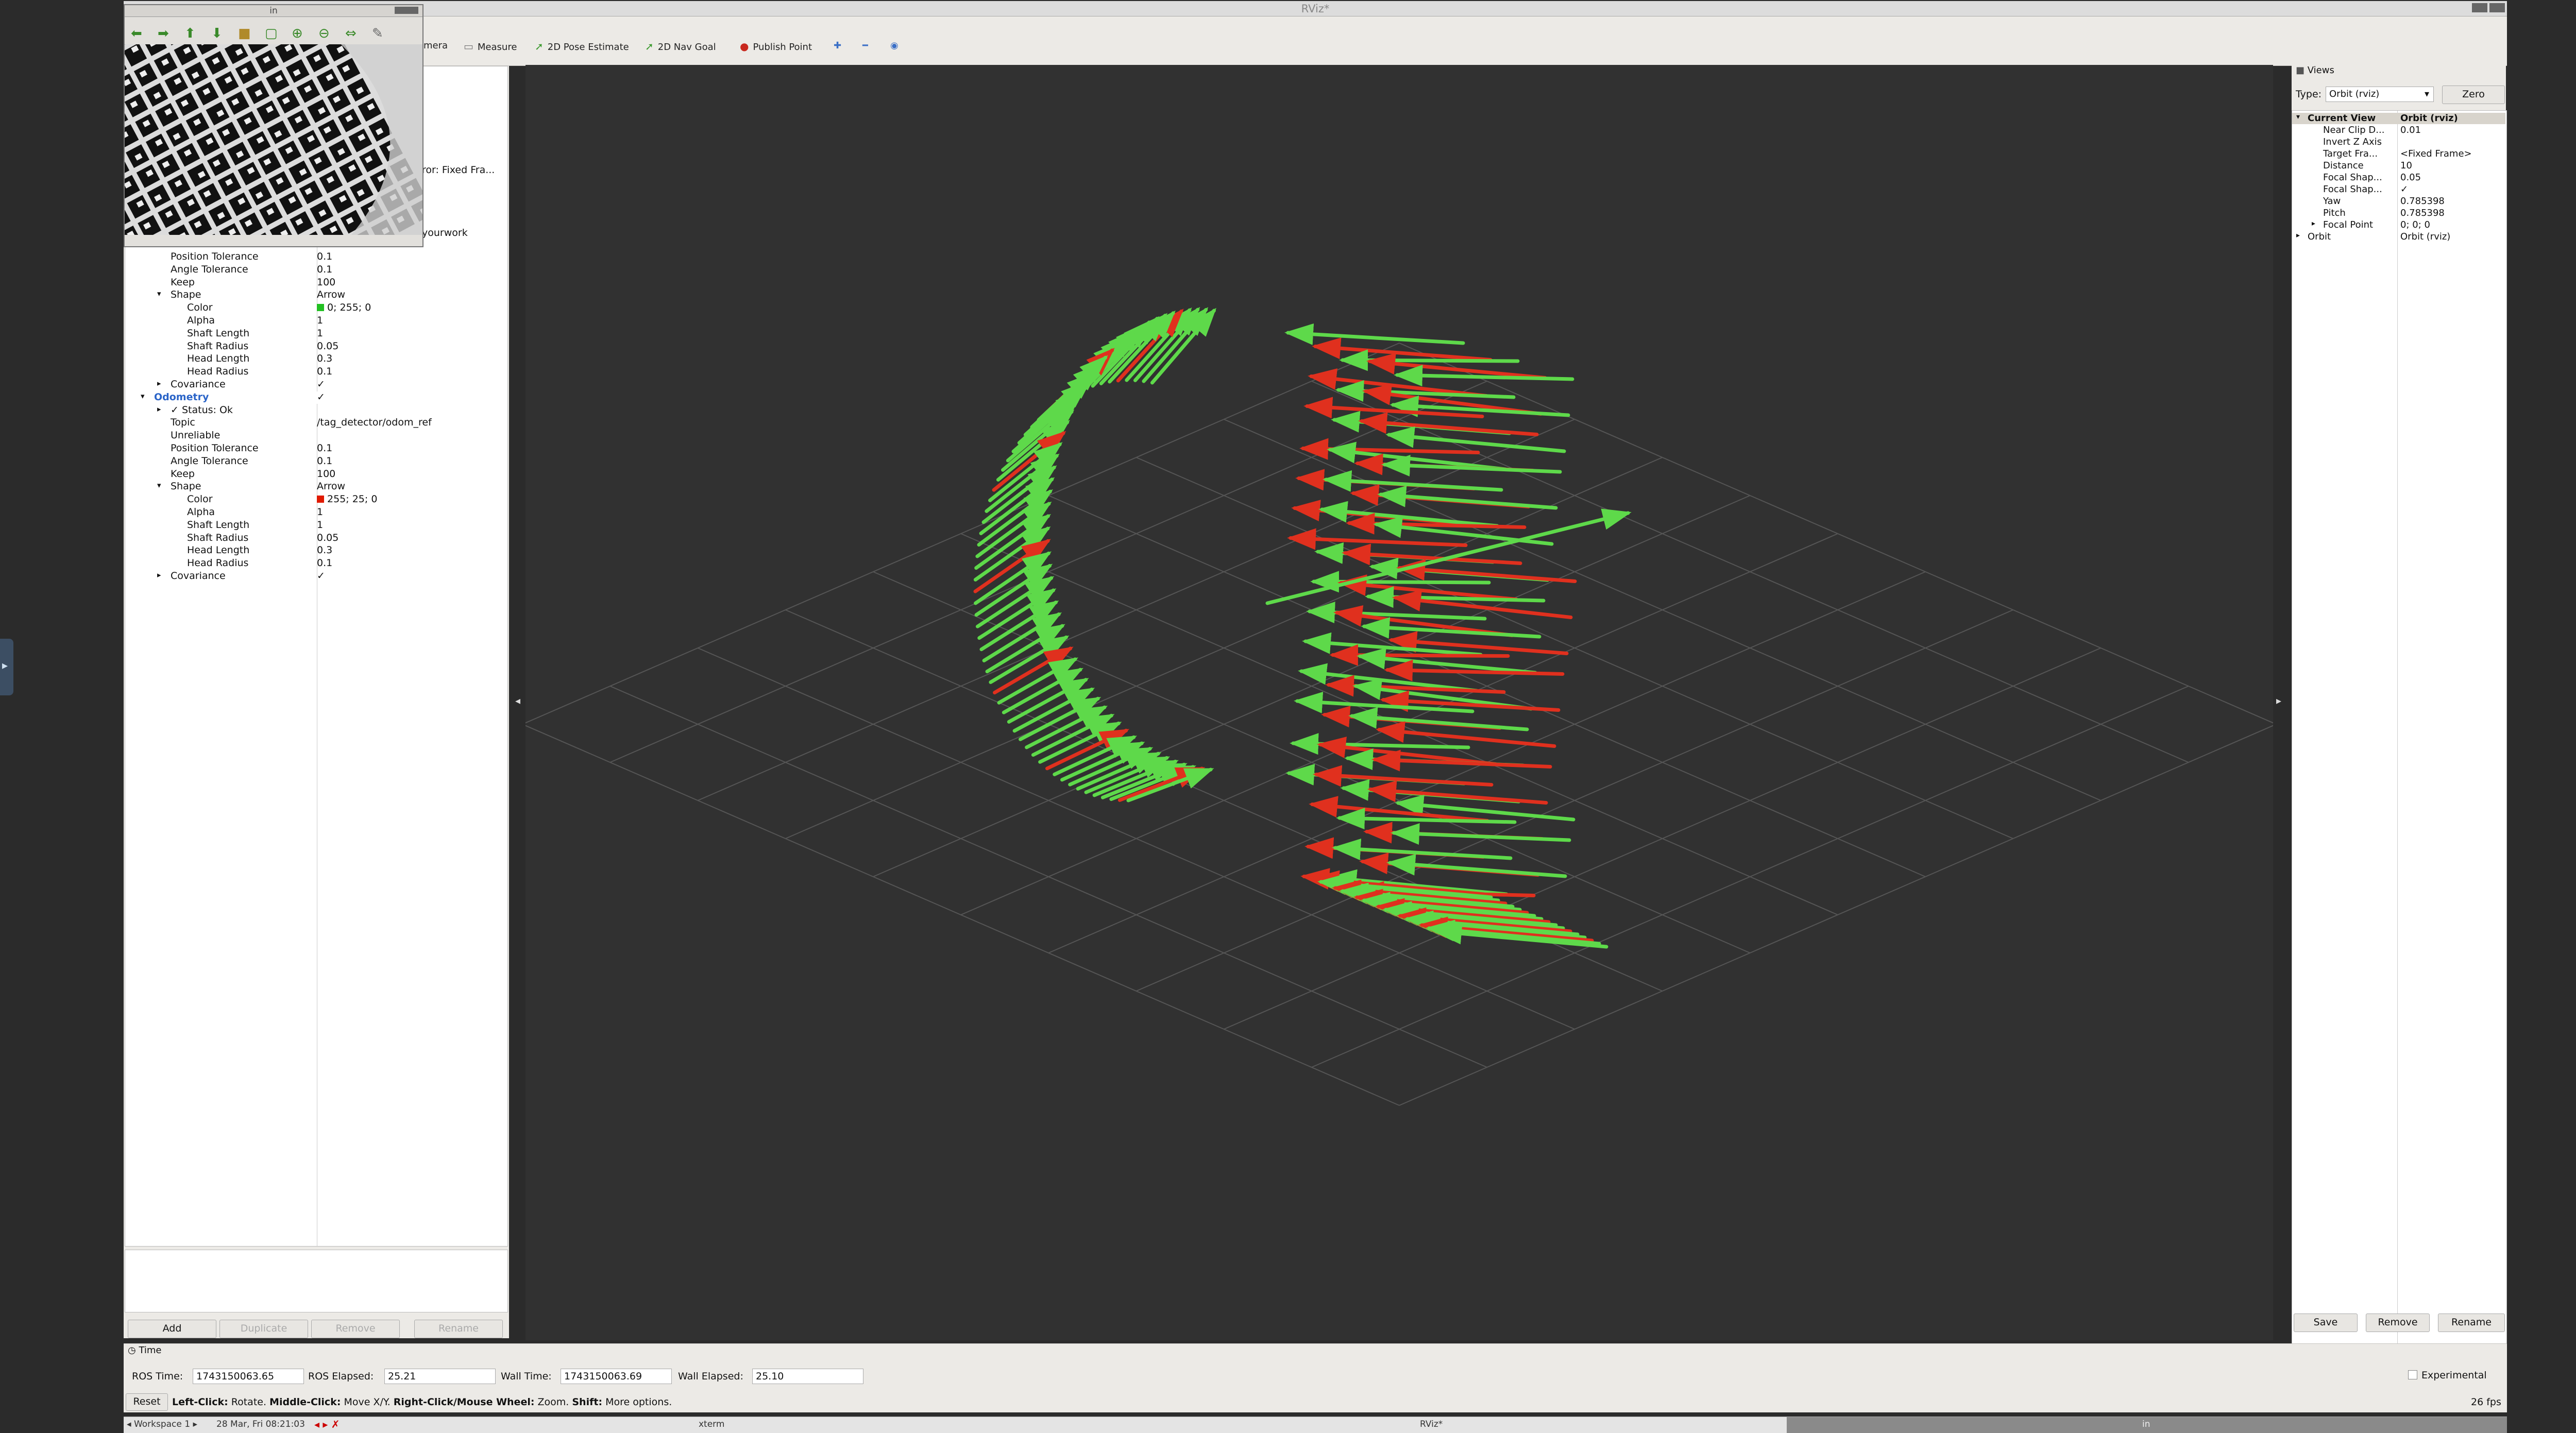  I want to click on checkbox-box, so click(2412, 1374).